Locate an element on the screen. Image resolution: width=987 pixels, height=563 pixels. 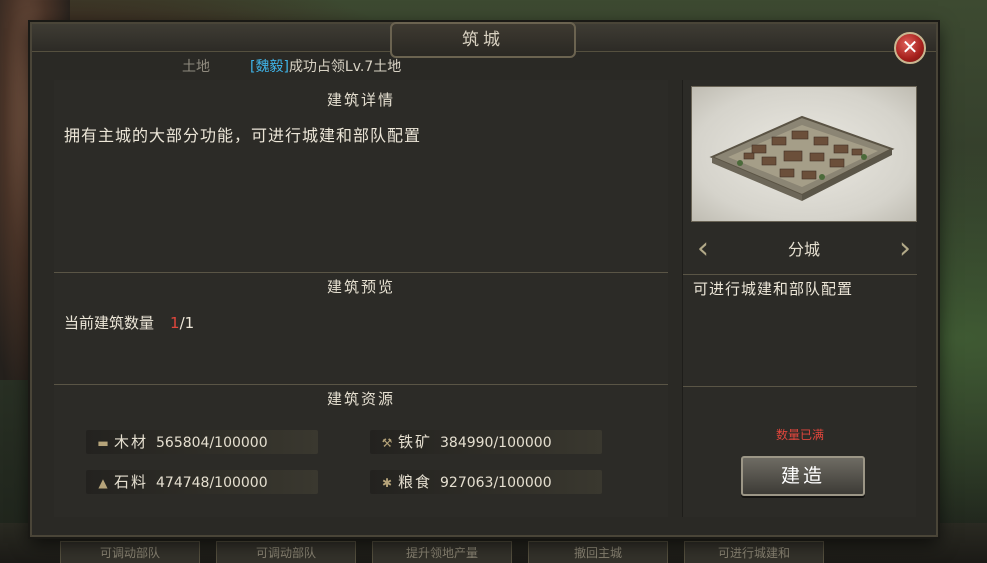
building-name: 分城 is located at coordinates (803, 249).